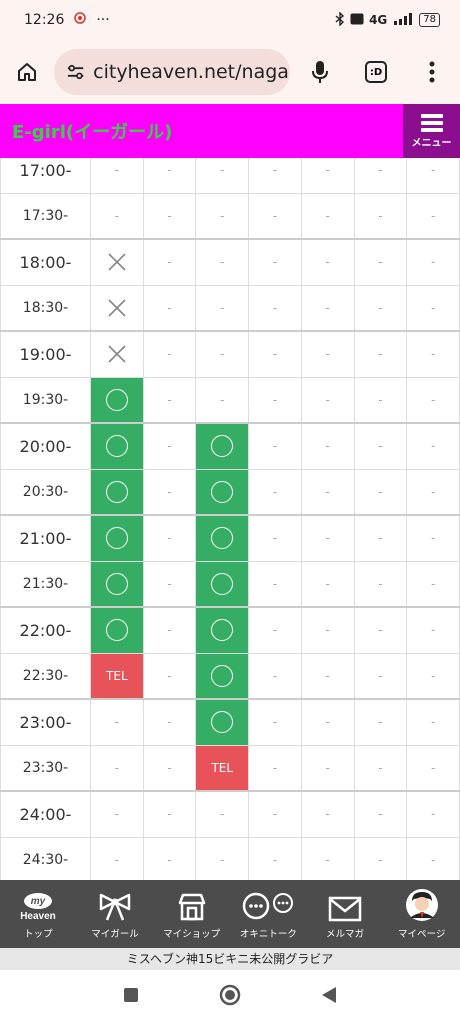  I want to click on browser-menu-button, so click(432, 72).